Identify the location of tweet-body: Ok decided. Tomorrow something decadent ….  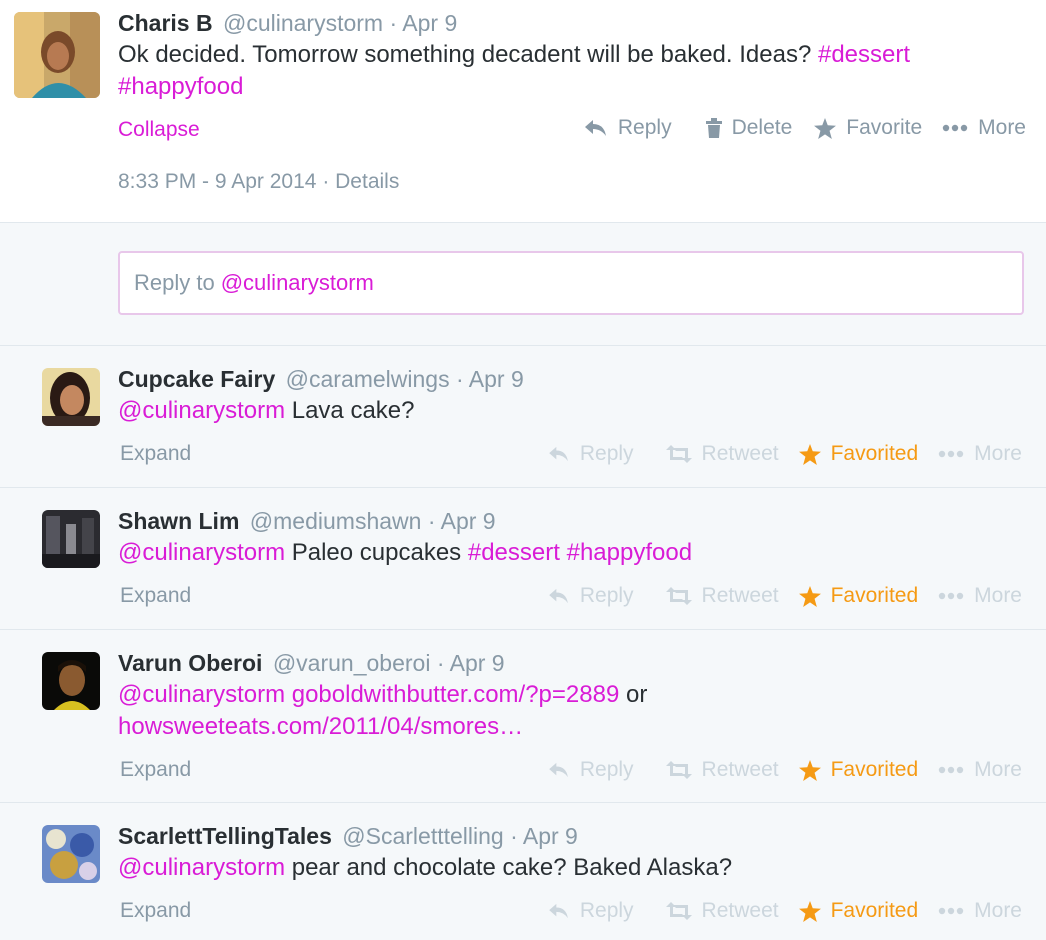
(465, 54).